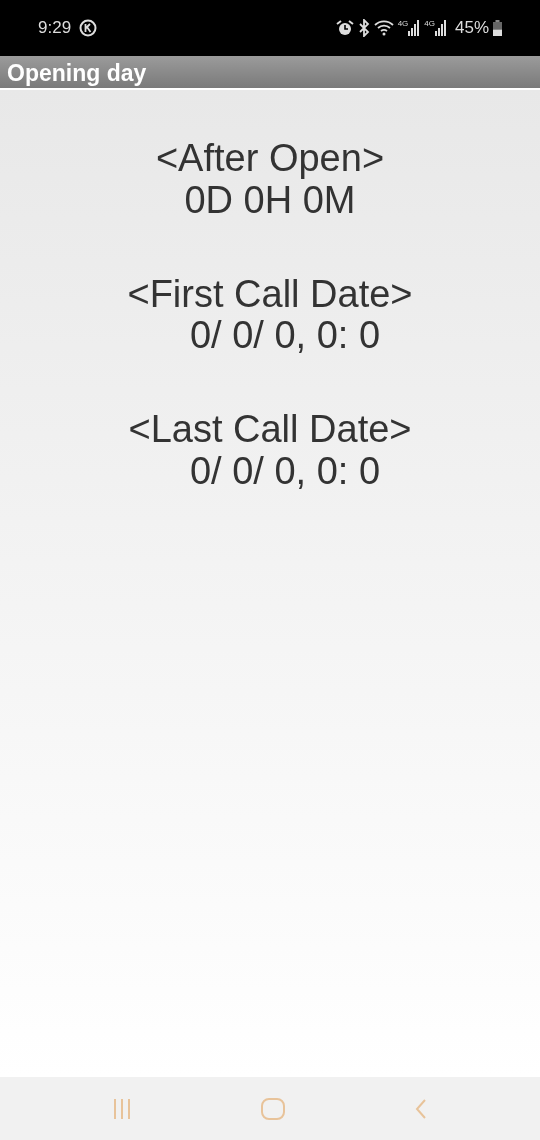 The image size is (540, 1140). What do you see at coordinates (471, 28) in the screenshot?
I see `battery-percent: 45%` at bounding box center [471, 28].